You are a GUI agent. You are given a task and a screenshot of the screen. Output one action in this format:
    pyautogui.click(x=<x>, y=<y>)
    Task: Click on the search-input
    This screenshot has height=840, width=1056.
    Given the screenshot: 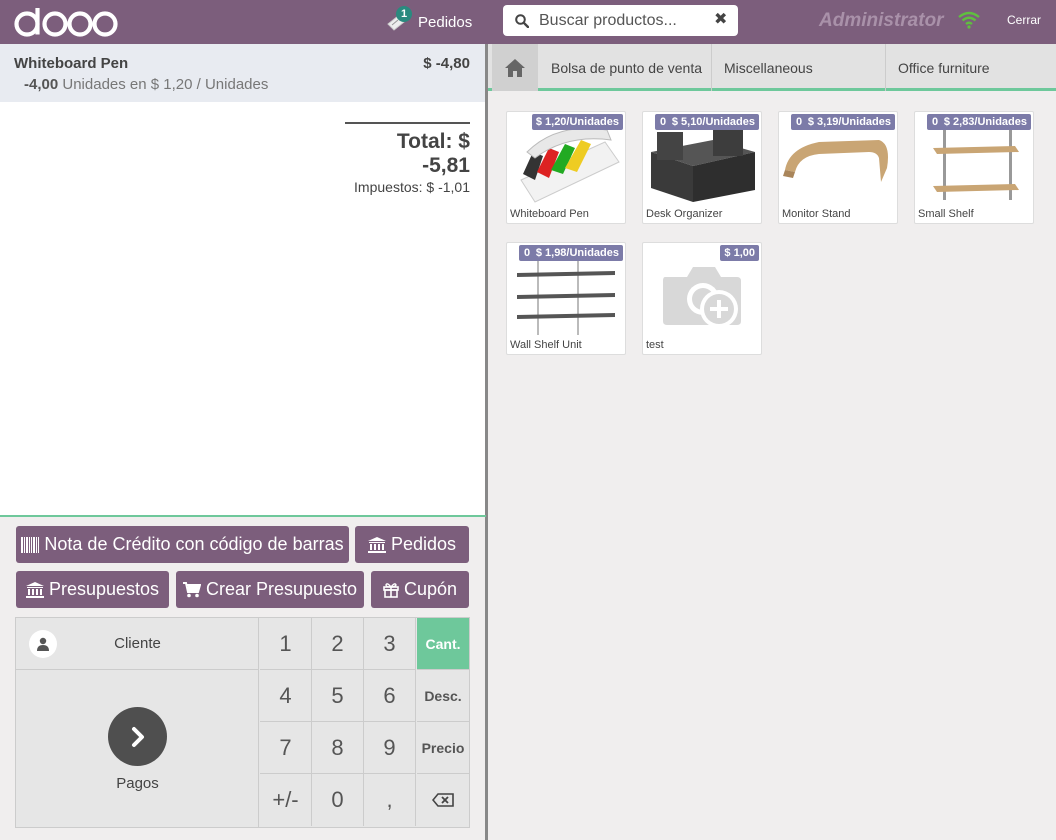 What is the action you would take?
    pyautogui.click(x=621, y=20)
    